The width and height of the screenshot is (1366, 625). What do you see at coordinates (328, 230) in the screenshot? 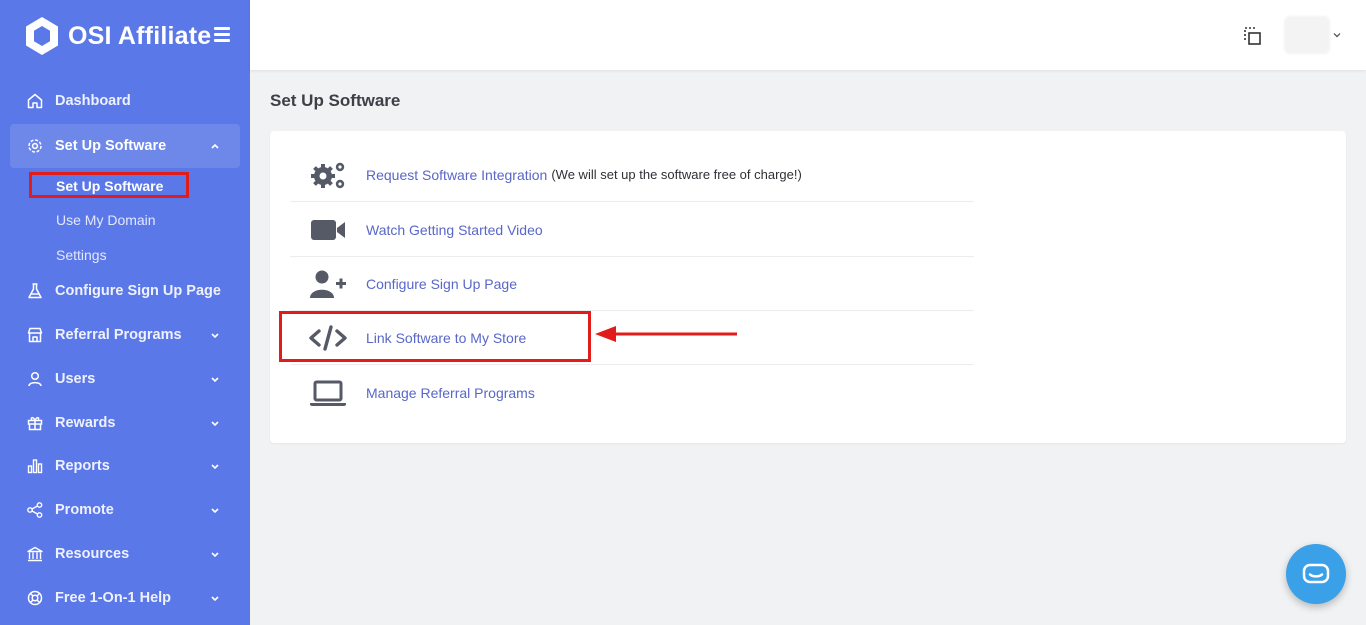
I see `video-camera-icon` at bounding box center [328, 230].